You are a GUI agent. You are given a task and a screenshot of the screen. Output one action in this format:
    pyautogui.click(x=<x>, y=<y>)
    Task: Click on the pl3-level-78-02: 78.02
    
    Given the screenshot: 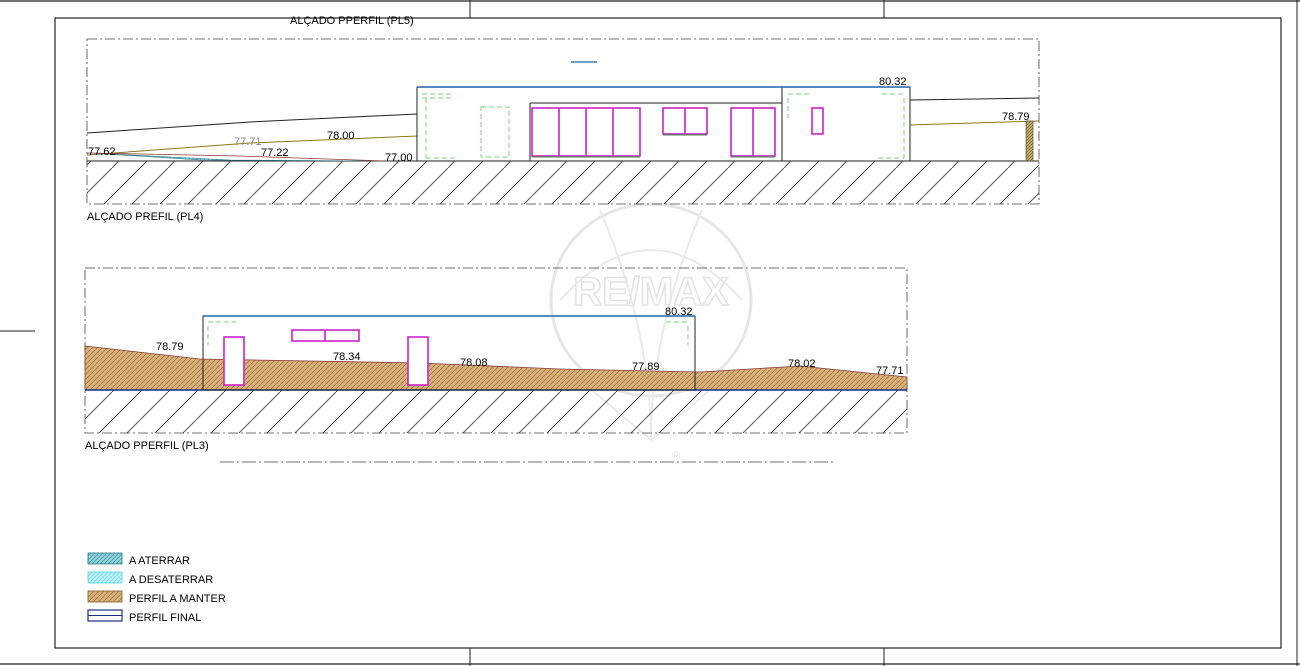 What is the action you would take?
    pyautogui.click(x=802, y=364)
    